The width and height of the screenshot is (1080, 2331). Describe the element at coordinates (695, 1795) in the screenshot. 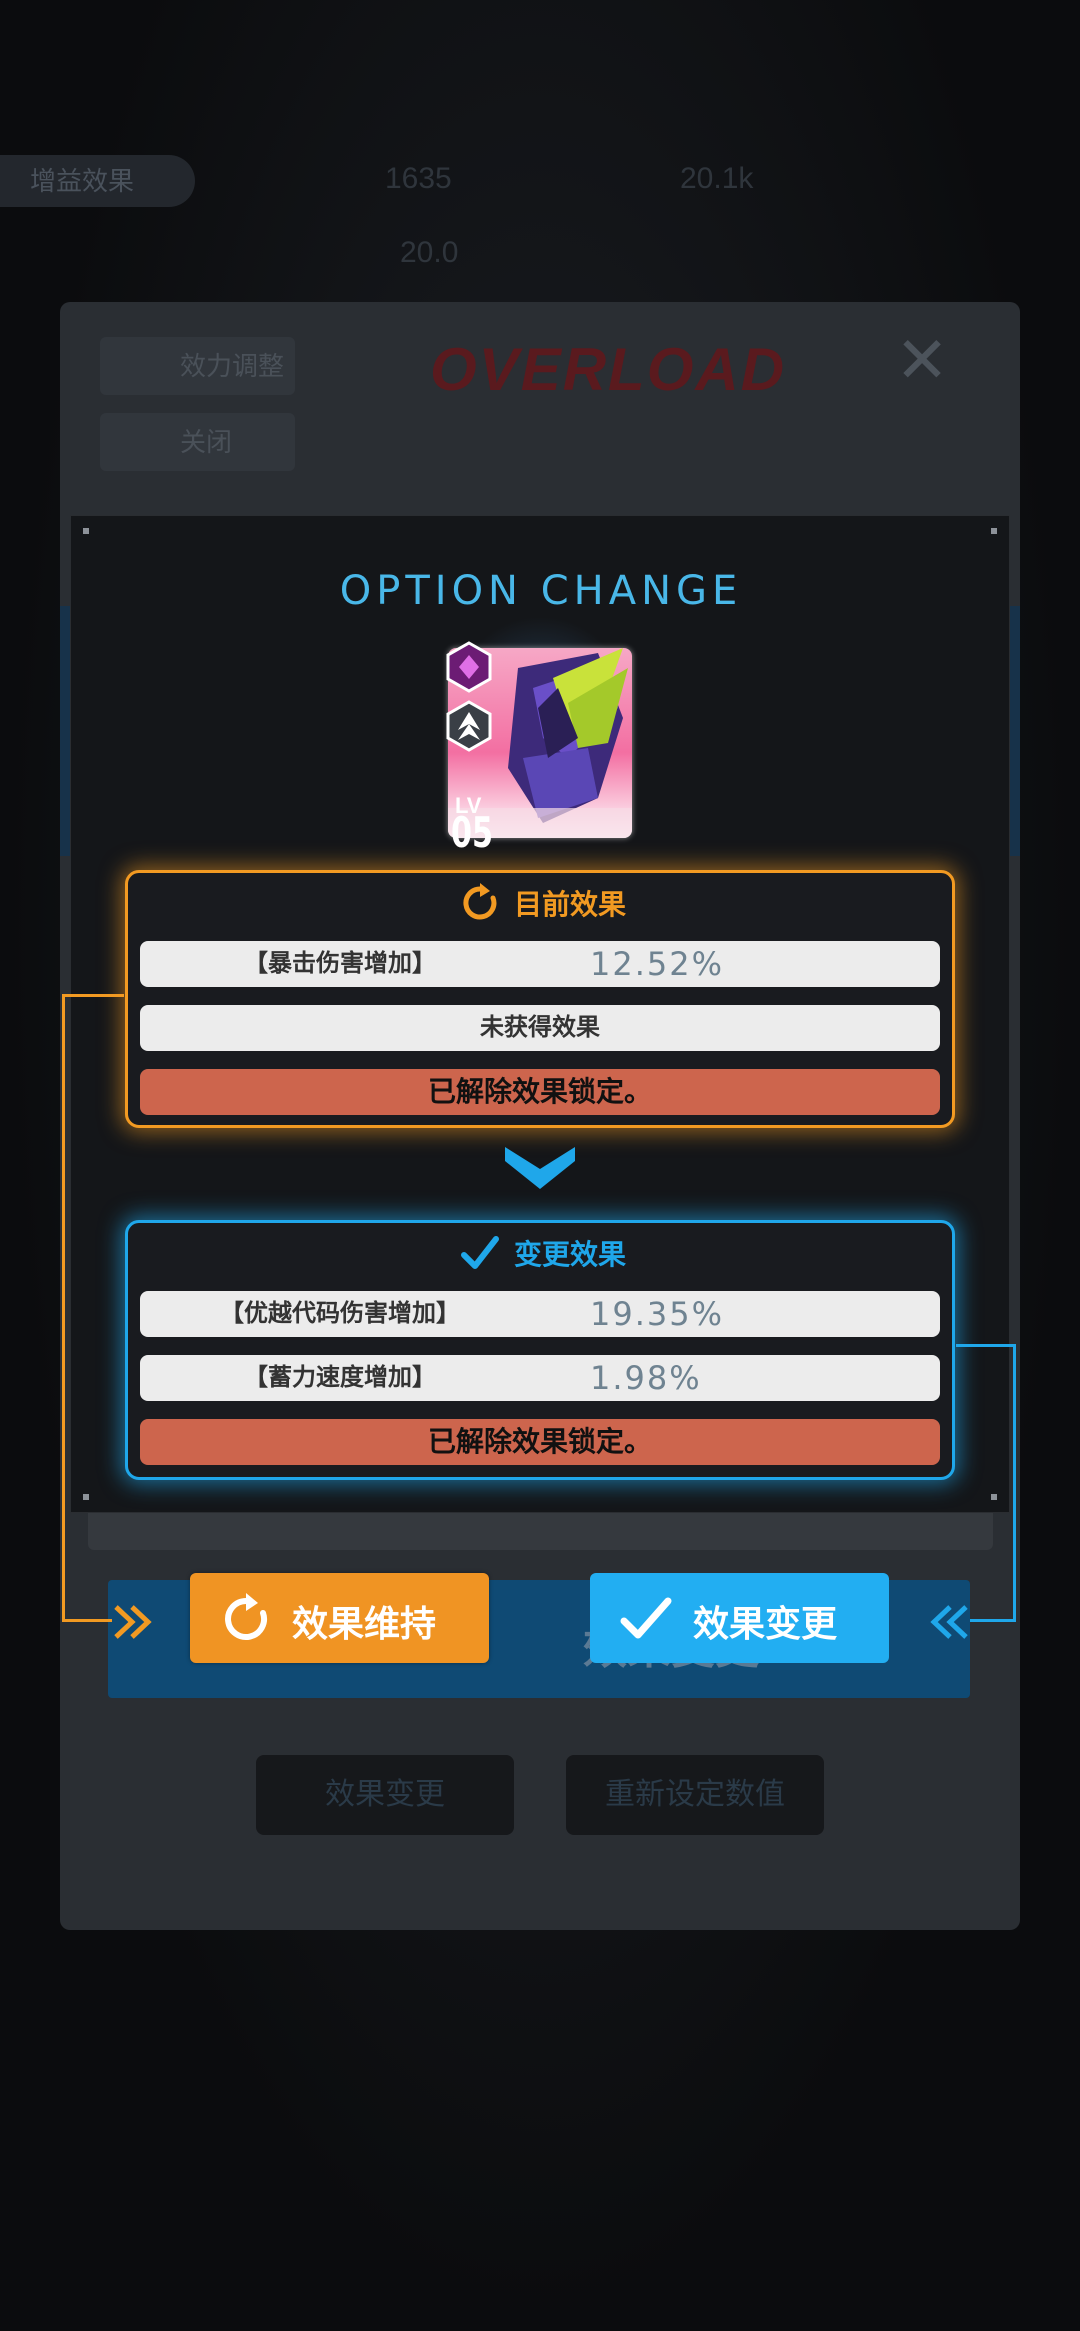

I see `bg-bottom-button-2: 重新设定数值` at that location.